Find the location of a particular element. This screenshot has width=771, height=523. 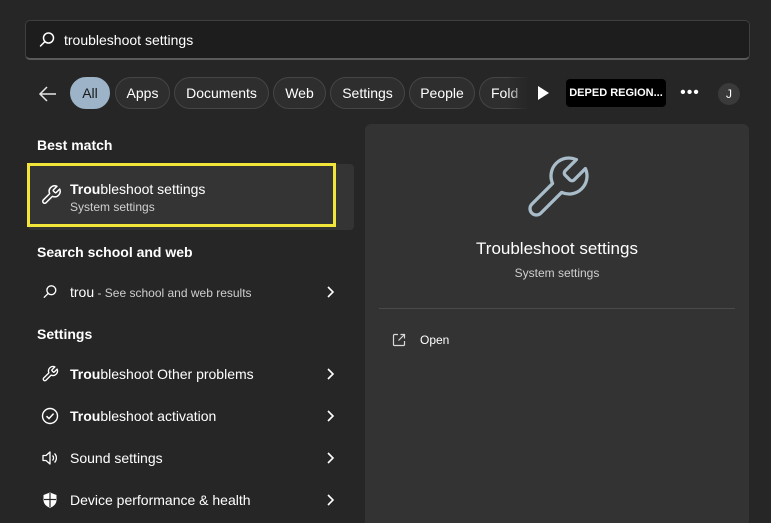

settings-item-label: Troubleshoot Other problems is located at coordinates (162, 374).